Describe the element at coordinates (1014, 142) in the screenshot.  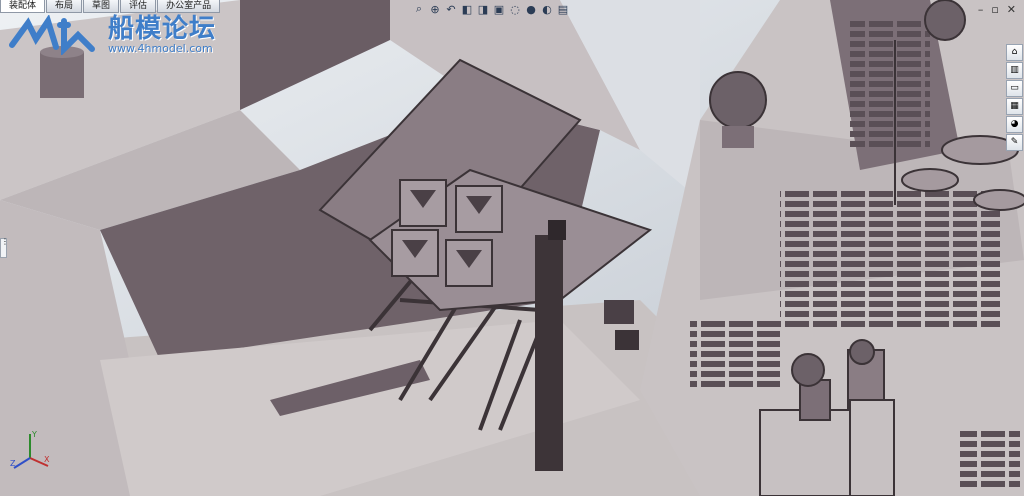
I see `custom-properties-icon: ✎` at that location.